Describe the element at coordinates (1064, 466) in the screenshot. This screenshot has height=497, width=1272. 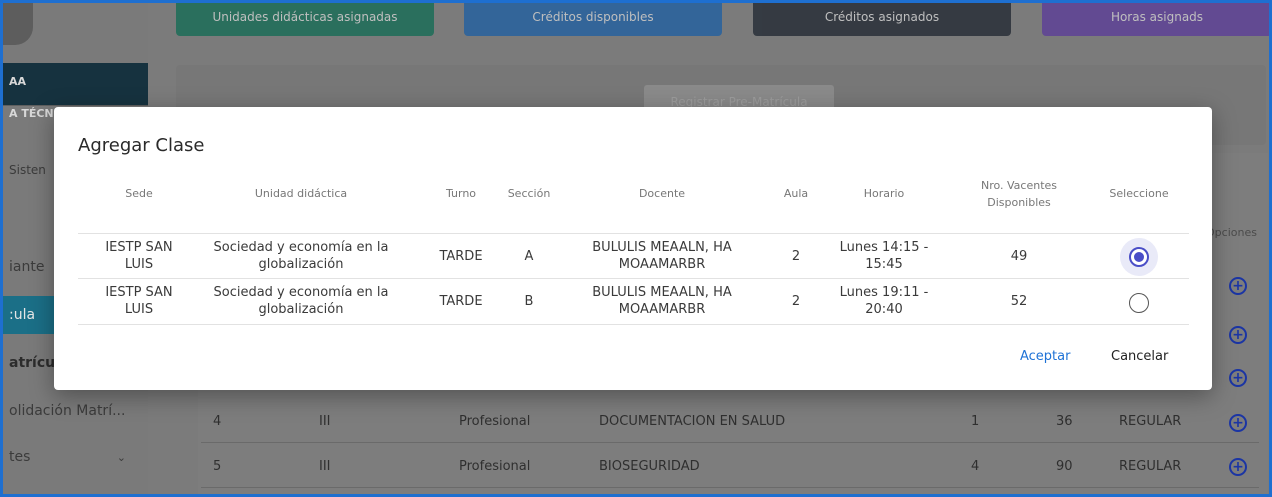
I see `row-horas: 90` at that location.